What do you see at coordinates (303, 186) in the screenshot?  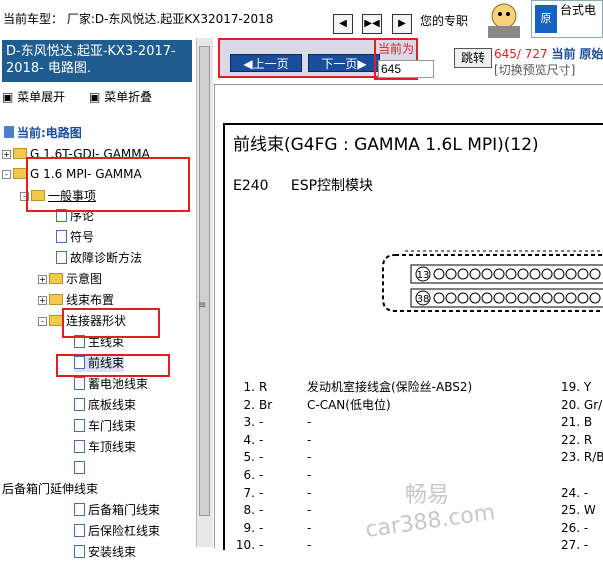 I see `module-label: E240 ESP控制模块` at bounding box center [303, 186].